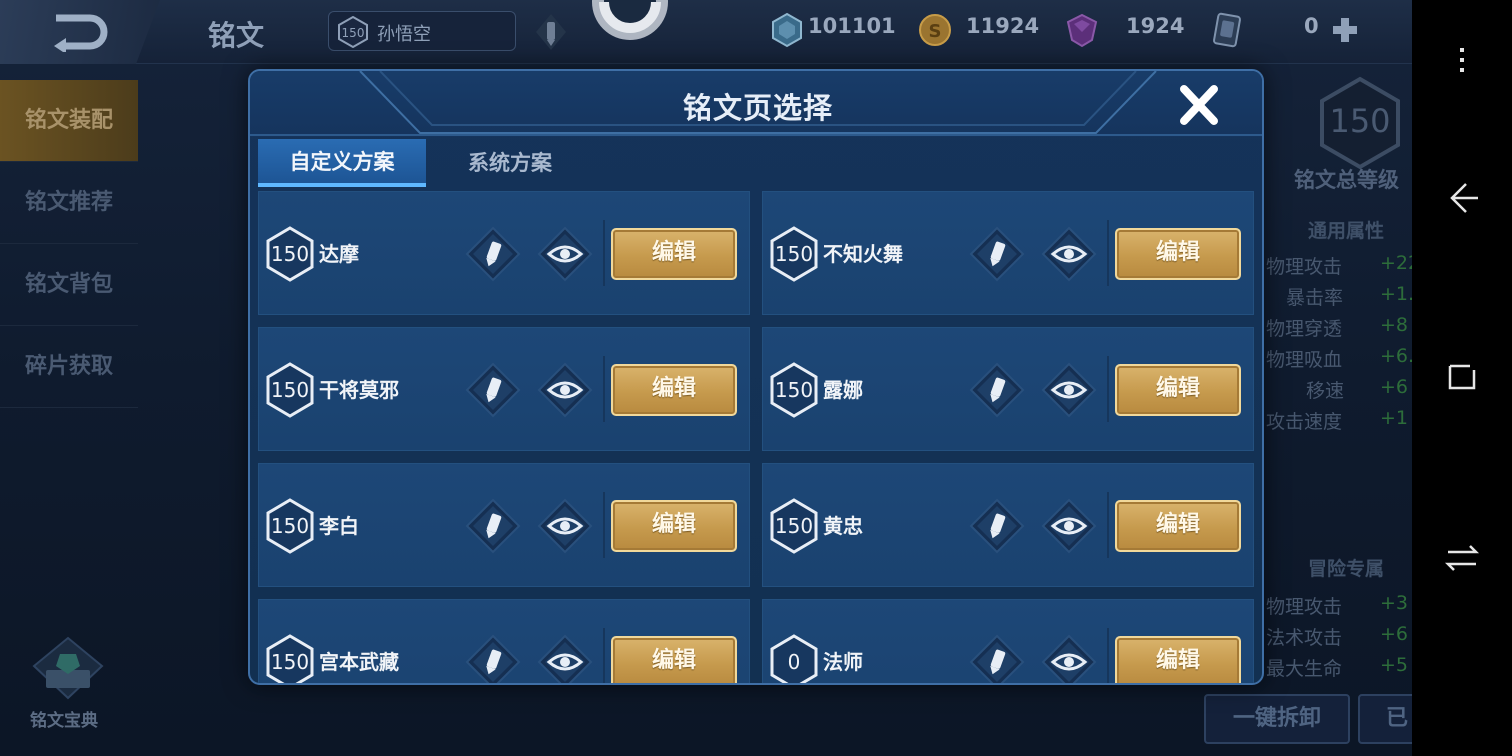  I want to click on total-level-hex-icon: 150, so click(1360, 123).